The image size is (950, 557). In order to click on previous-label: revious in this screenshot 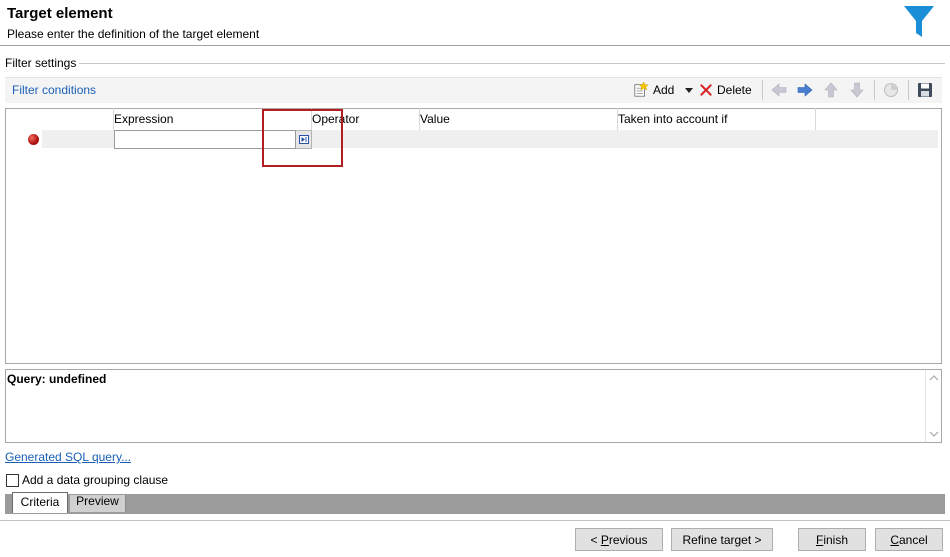, I will do `click(628, 539)`.